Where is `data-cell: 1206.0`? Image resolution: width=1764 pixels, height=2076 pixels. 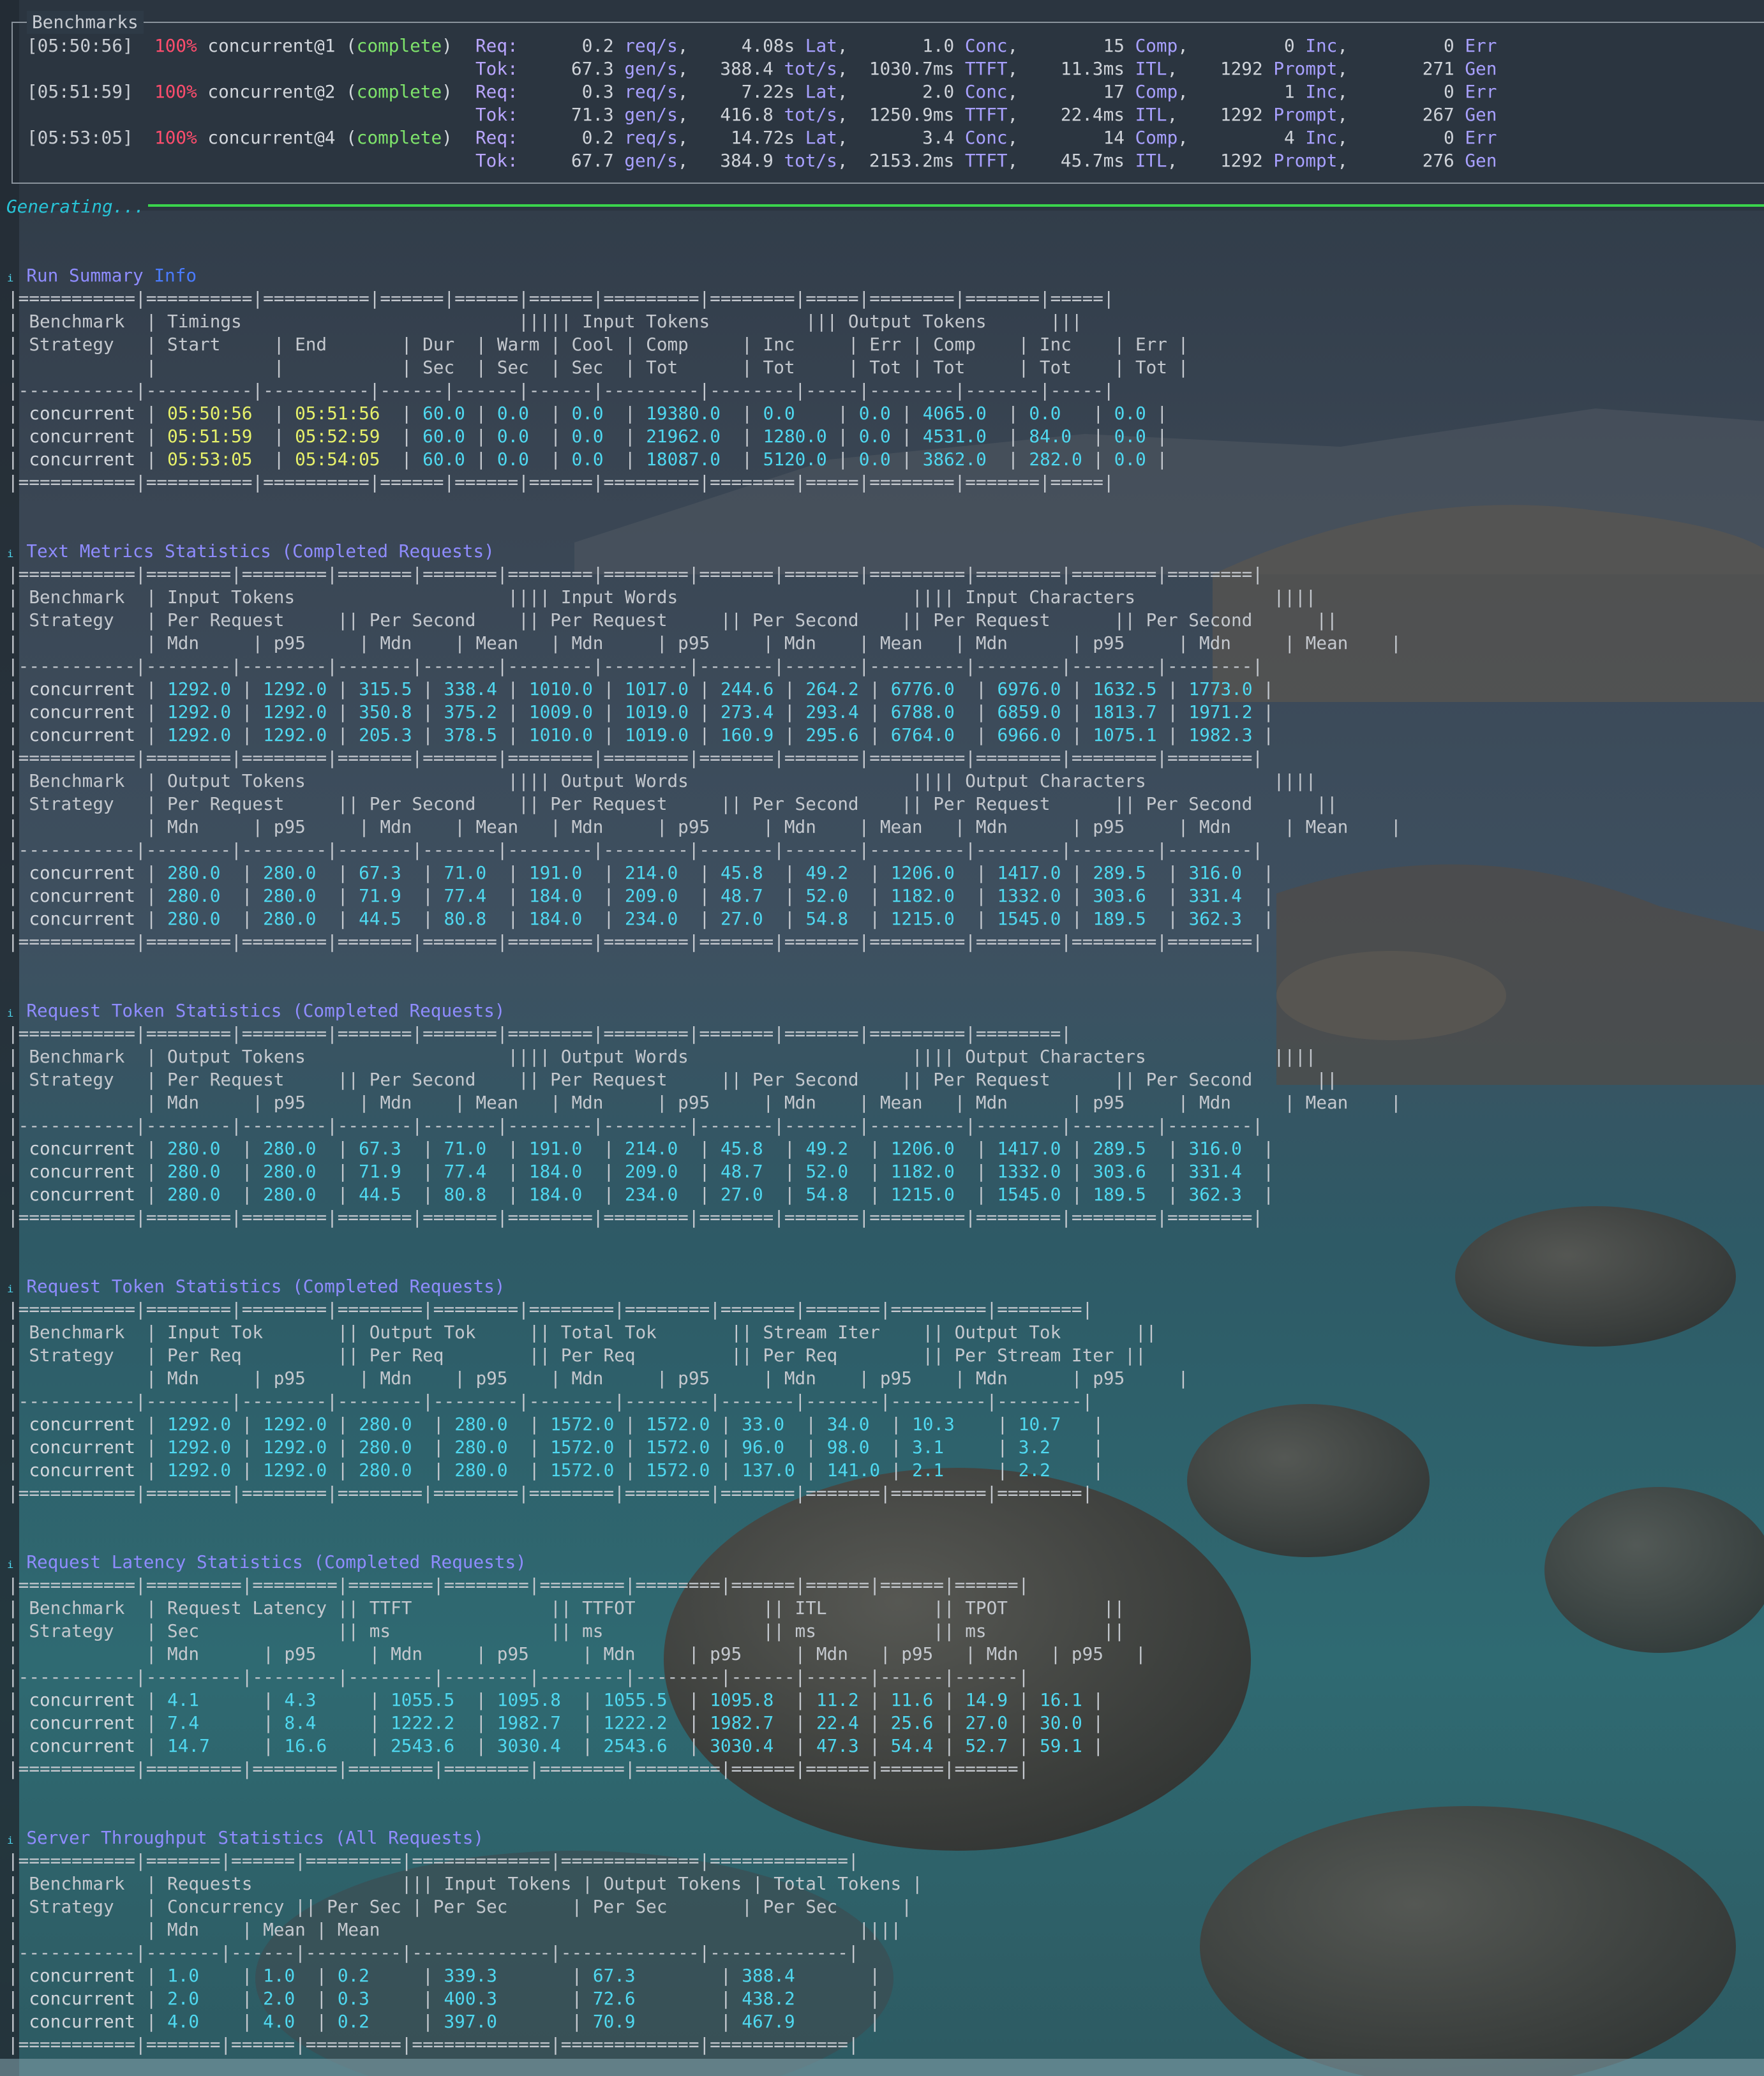
data-cell: 1206.0 is located at coordinates (928, 1148).